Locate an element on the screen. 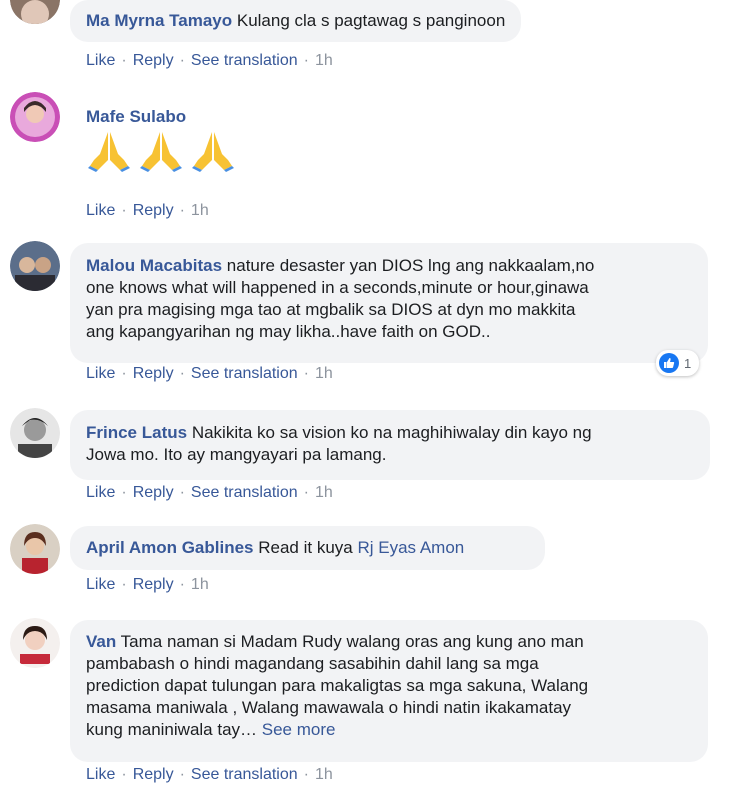  emoji-row is located at coordinates (161, 154).